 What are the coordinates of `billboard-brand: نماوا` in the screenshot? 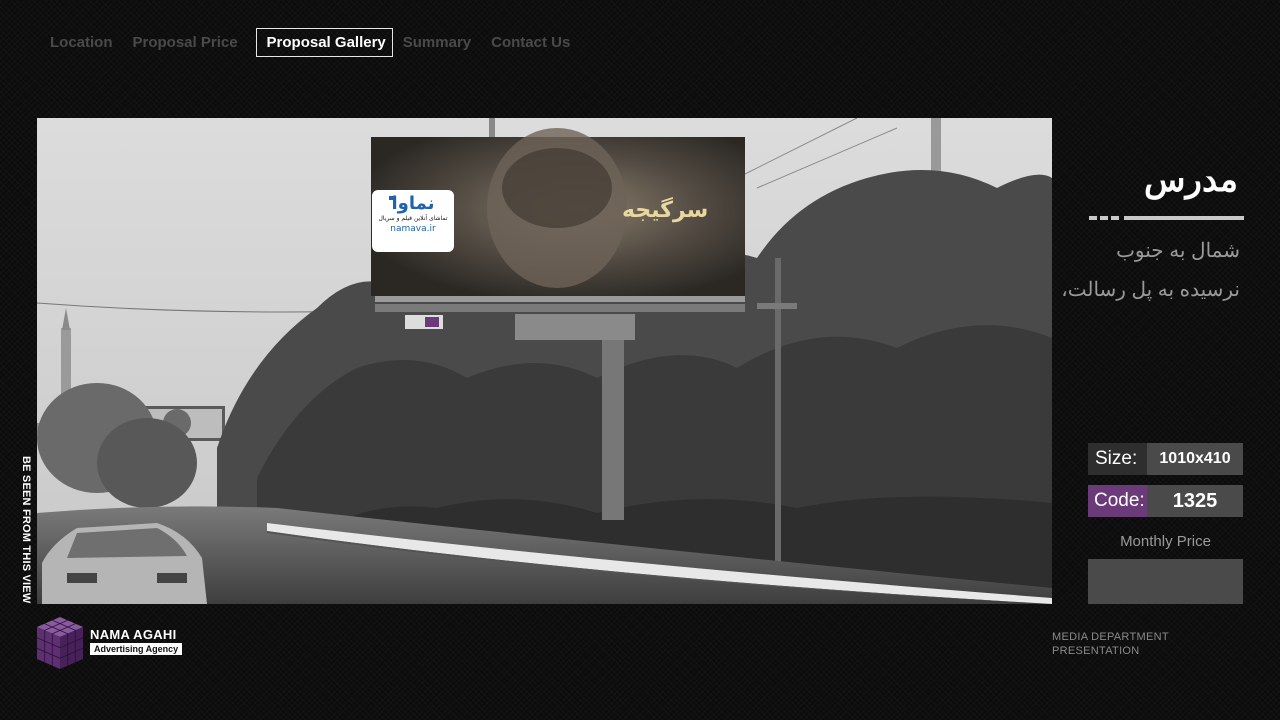 It's located at (413, 203).